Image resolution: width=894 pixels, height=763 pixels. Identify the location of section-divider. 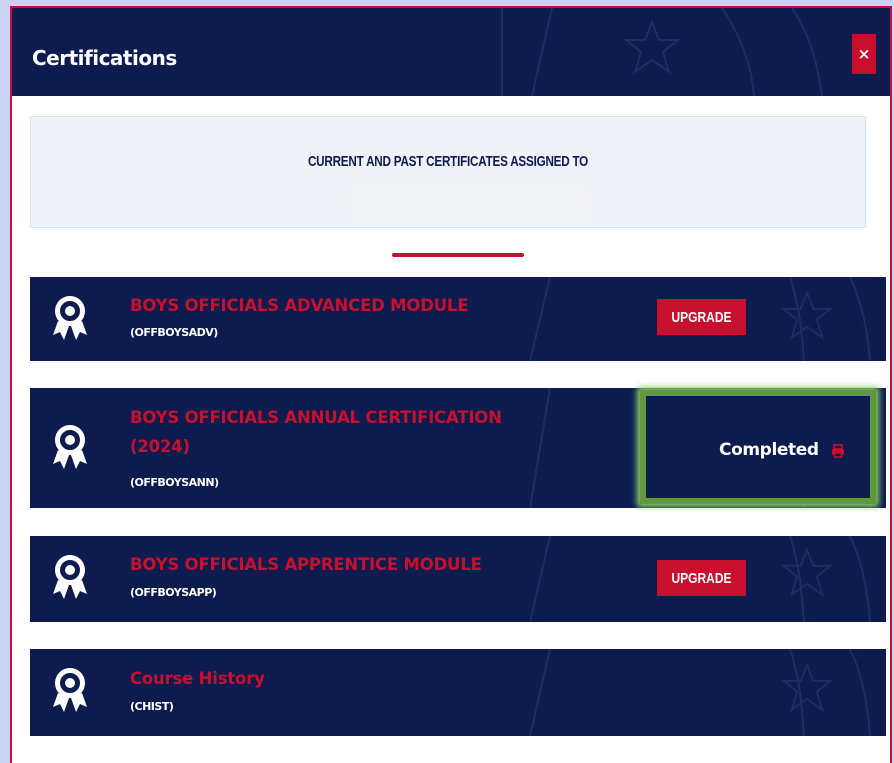
(458, 255).